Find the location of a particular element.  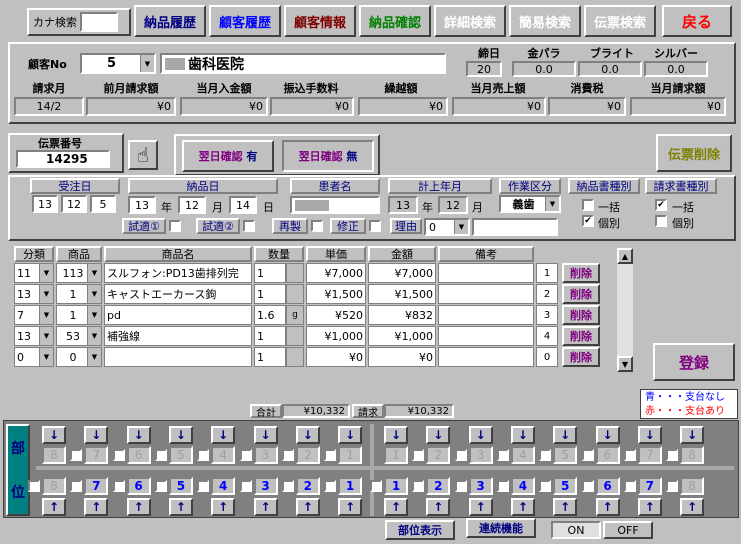

row-category: 11 ▼ is located at coordinates (34, 273).